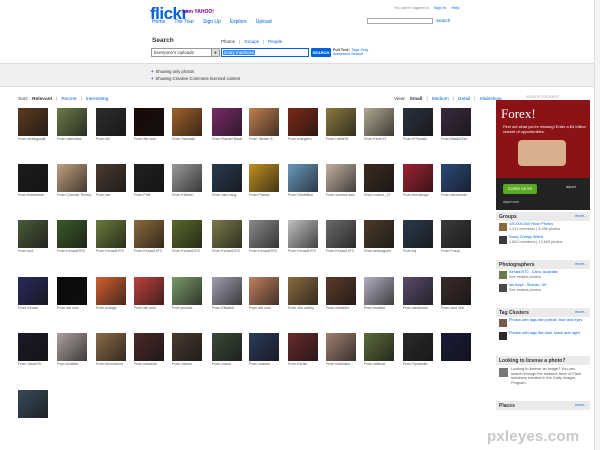 Image resolution: width=600 pixels, height=450 pixels. I want to click on photo-thumbnail: From orange, so click(111, 294).